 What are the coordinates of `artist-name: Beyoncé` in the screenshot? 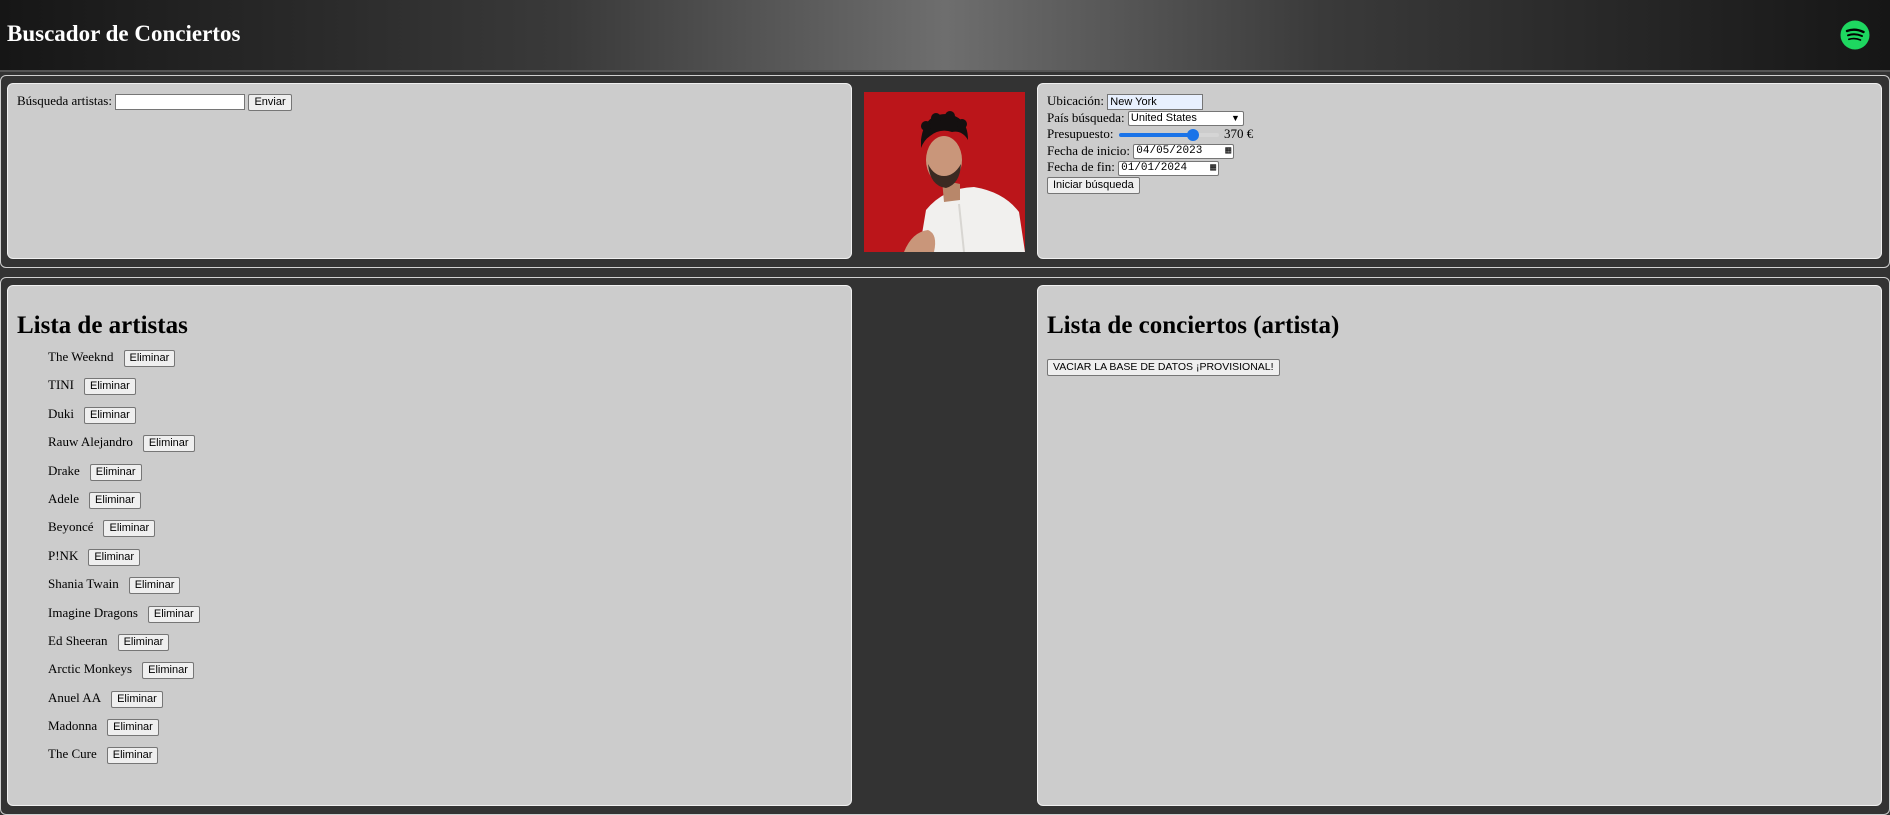 It's located at (71, 527).